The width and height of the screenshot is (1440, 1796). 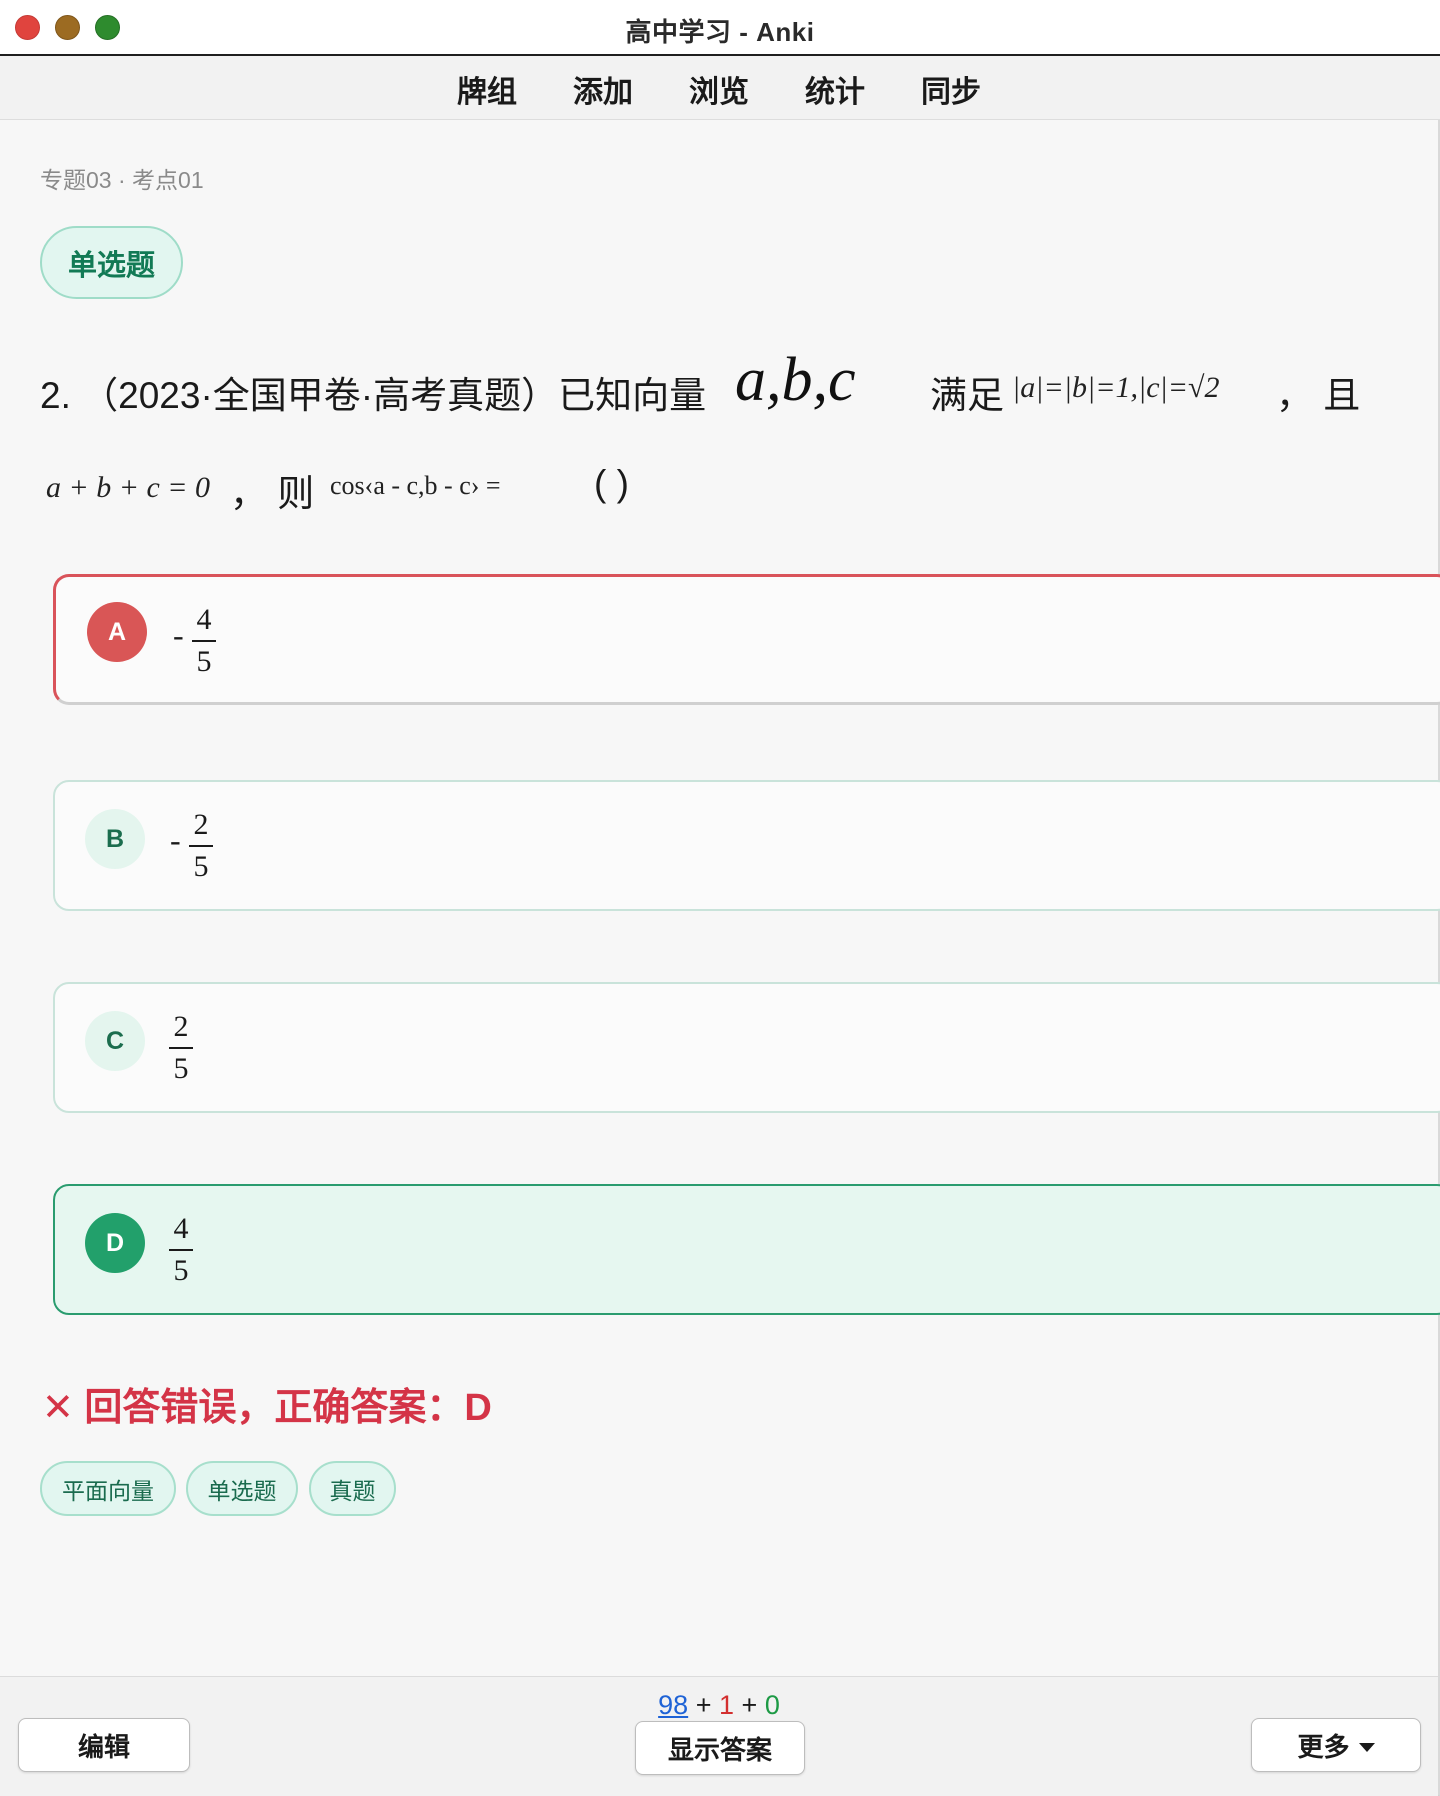 What do you see at coordinates (111, 262) in the screenshot?
I see `question-type-badge: 单选题` at bounding box center [111, 262].